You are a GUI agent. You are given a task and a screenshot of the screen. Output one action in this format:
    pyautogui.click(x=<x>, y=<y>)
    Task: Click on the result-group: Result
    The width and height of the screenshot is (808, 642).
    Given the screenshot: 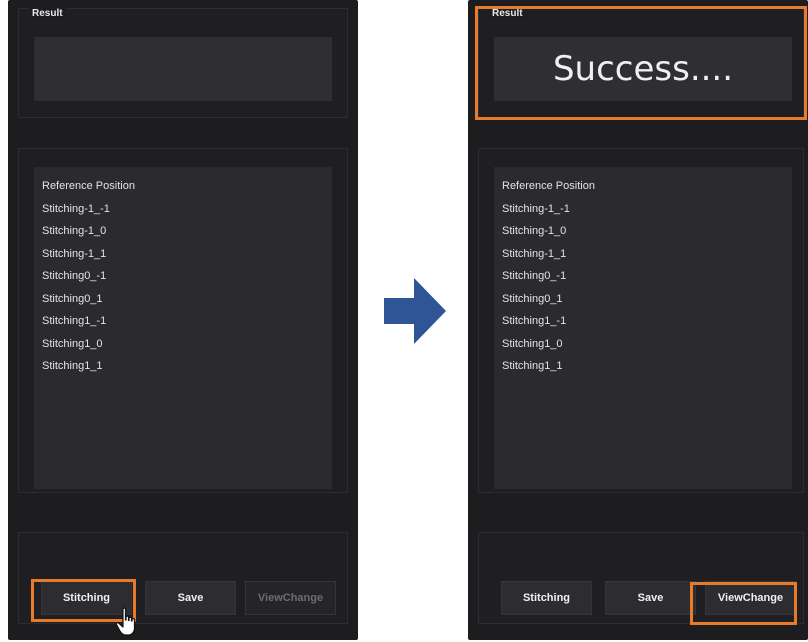 What is the action you would take?
    pyautogui.click(x=183, y=63)
    